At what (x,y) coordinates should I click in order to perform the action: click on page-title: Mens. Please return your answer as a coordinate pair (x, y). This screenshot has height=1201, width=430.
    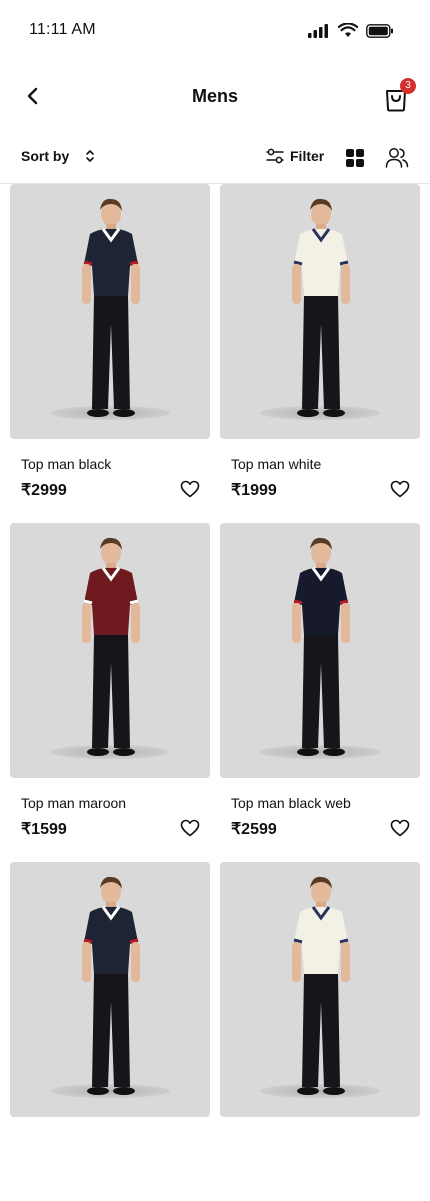
    Looking at the image, I should click on (214, 96).